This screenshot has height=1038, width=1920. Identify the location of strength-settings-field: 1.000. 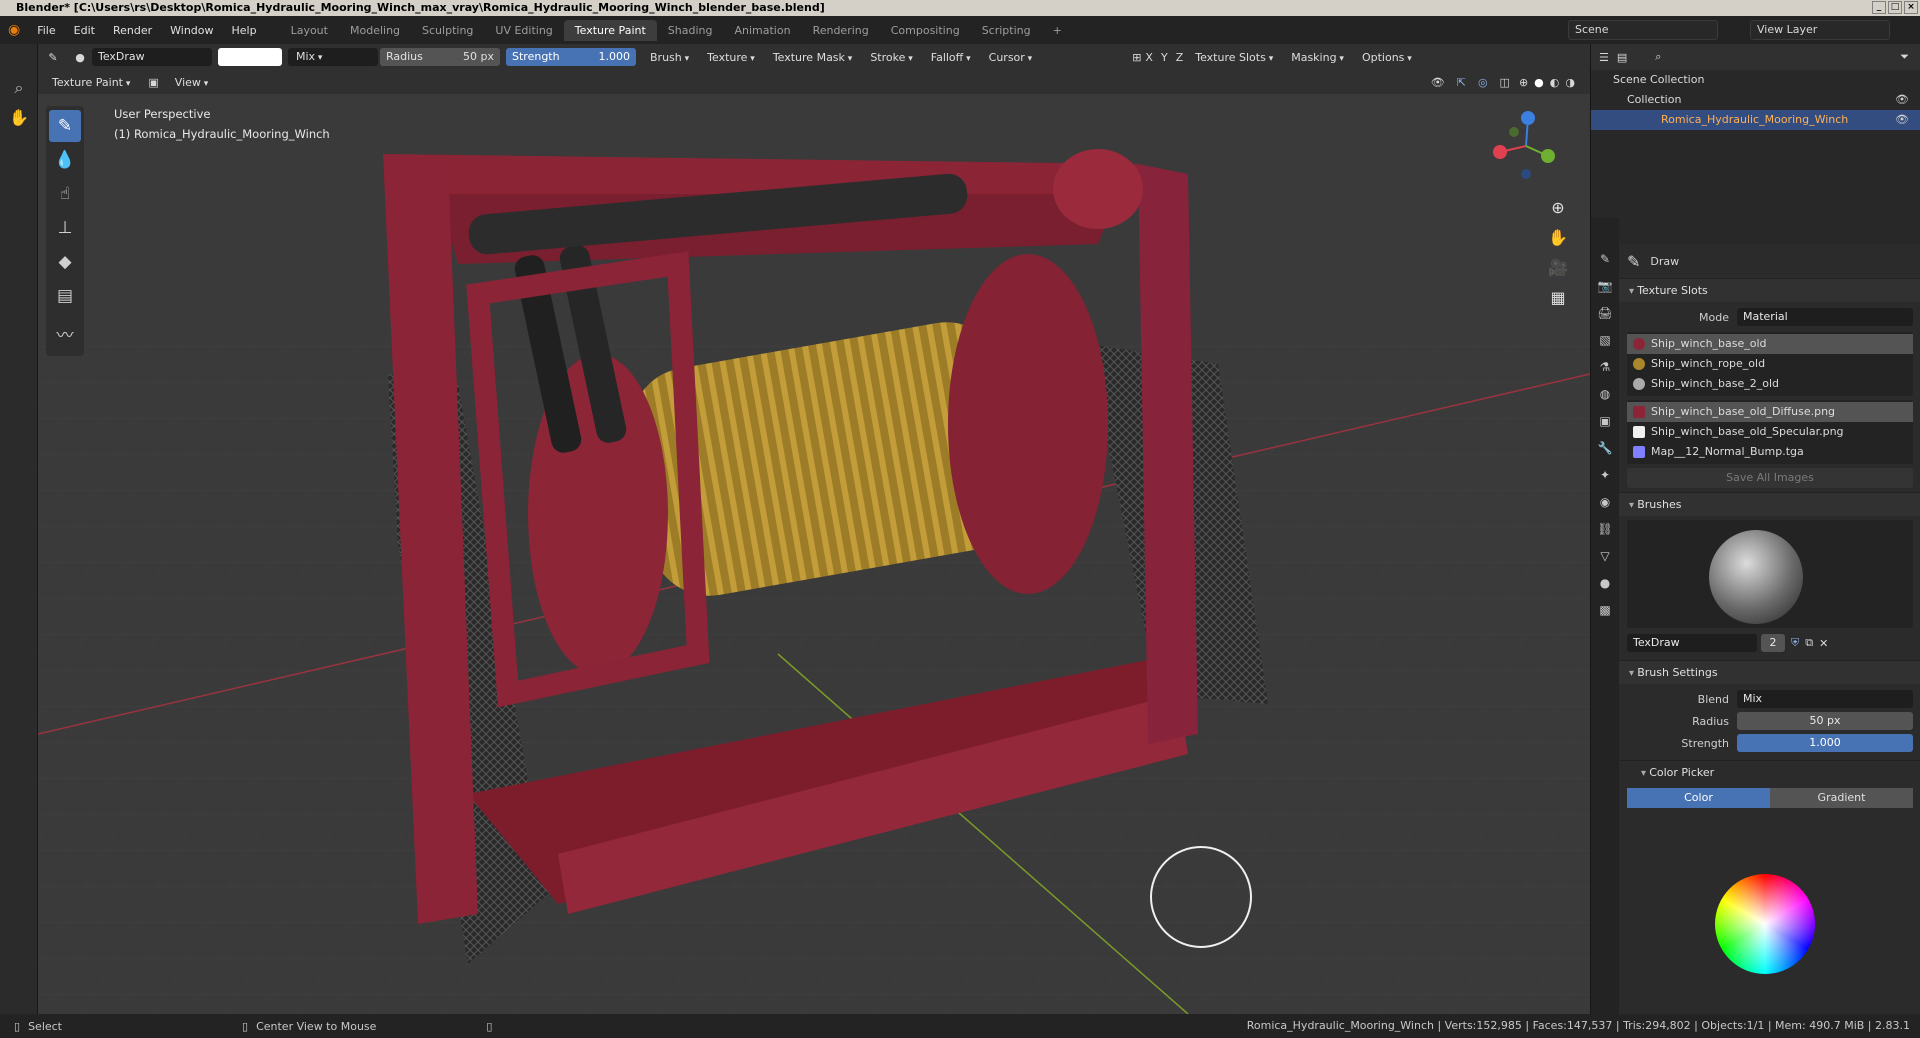
(1825, 743).